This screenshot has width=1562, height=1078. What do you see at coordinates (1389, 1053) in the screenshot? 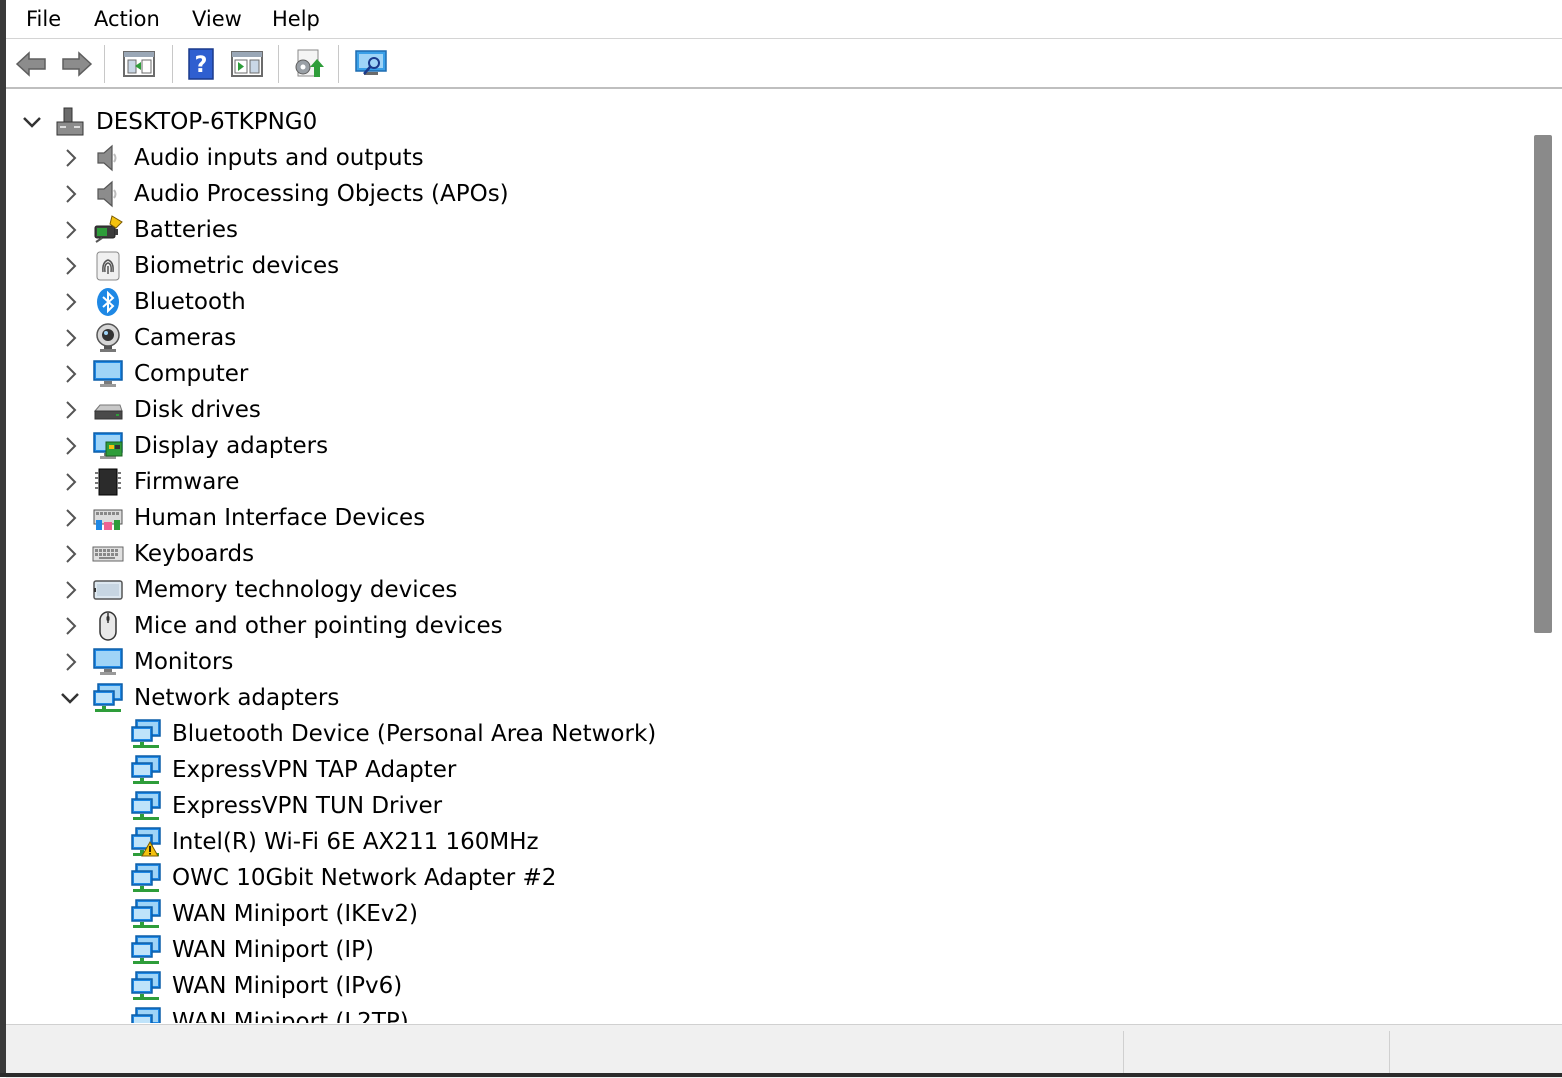
I see `status-divider` at bounding box center [1389, 1053].